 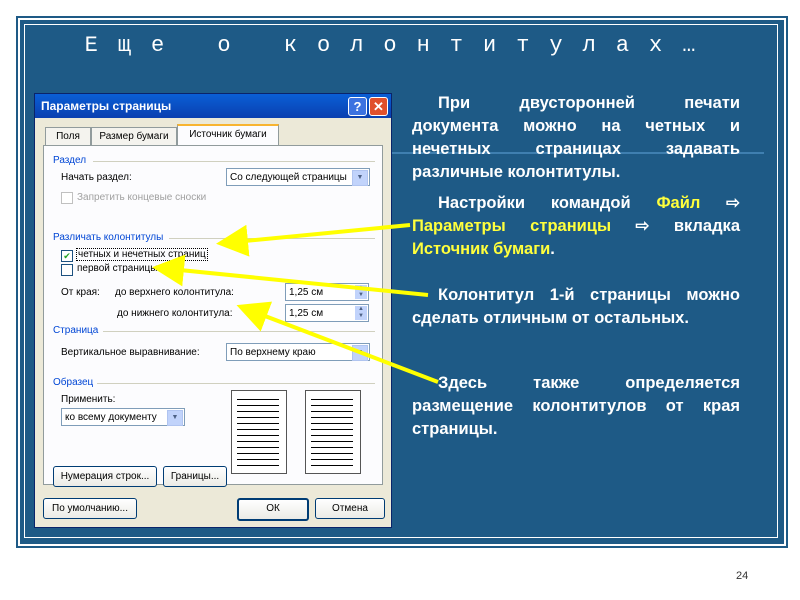 I want to click on apply-label: Применить:, so click(x=88, y=399).